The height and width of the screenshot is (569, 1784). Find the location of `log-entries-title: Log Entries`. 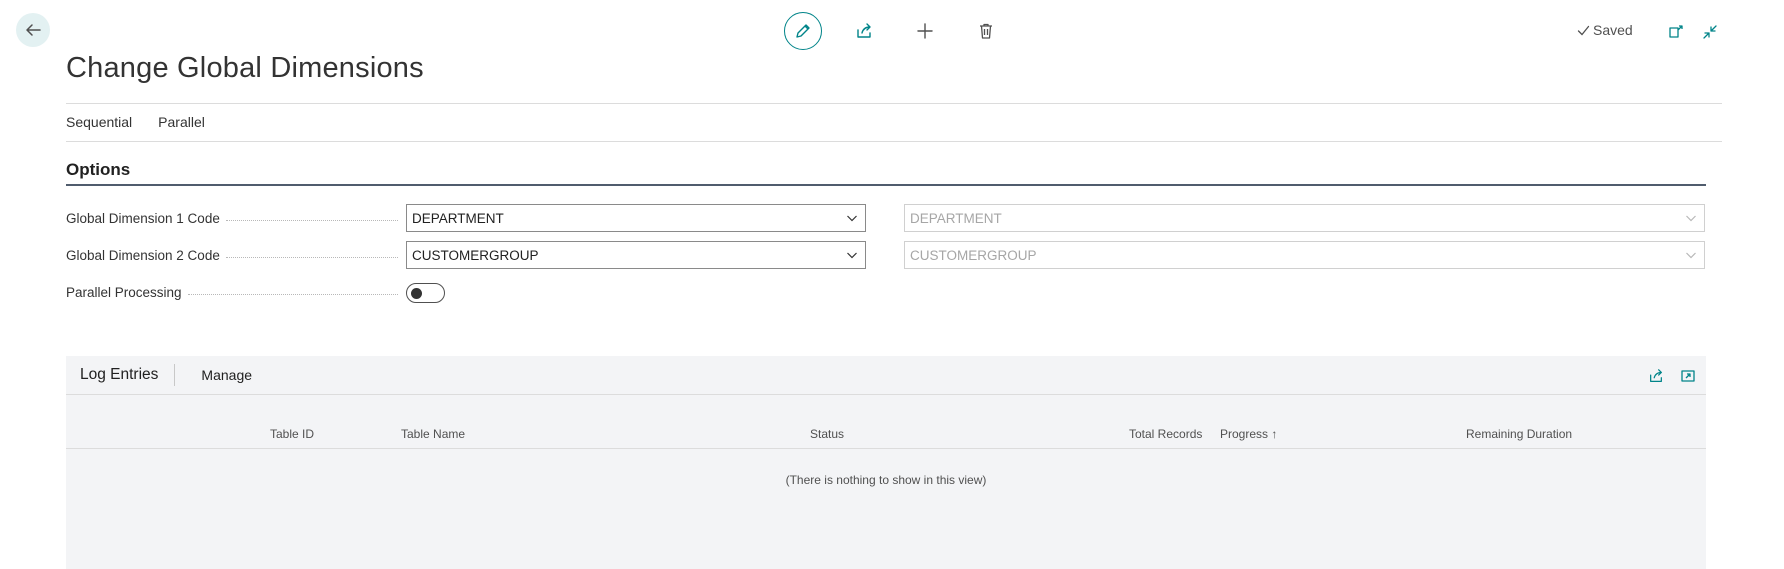

log-entries-title: Log Entries is located at coordinates (120, 375).